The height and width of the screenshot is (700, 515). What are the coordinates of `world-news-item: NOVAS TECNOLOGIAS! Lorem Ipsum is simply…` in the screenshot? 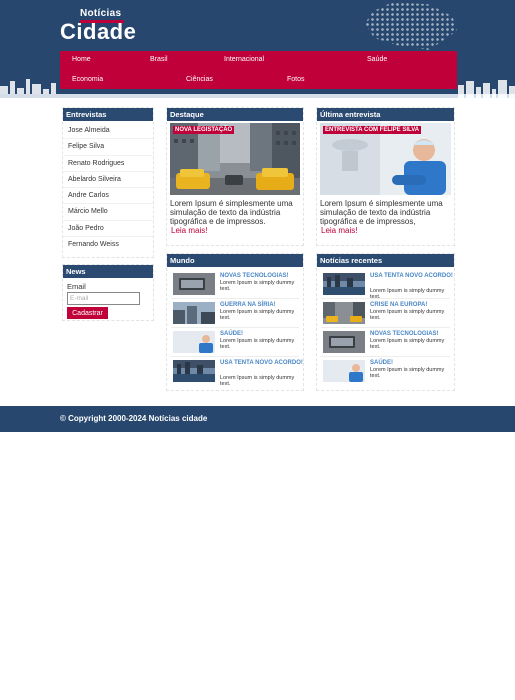 It's located at (235, 284).